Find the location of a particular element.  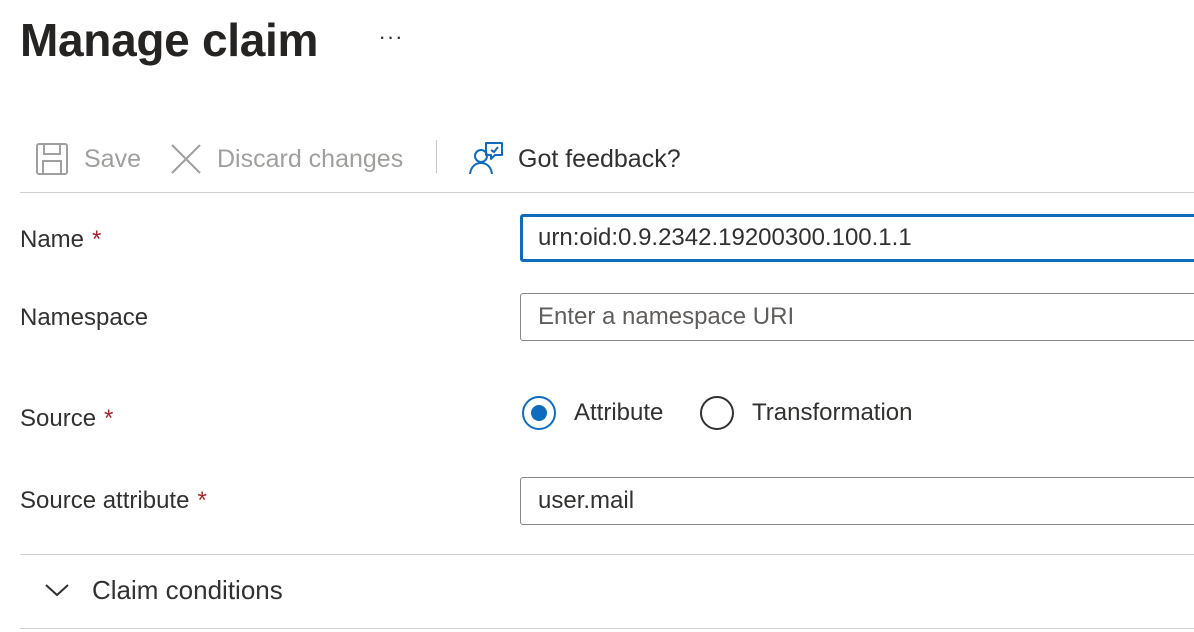

toolbar-bottom-divider is located at coordinates (607, 192).